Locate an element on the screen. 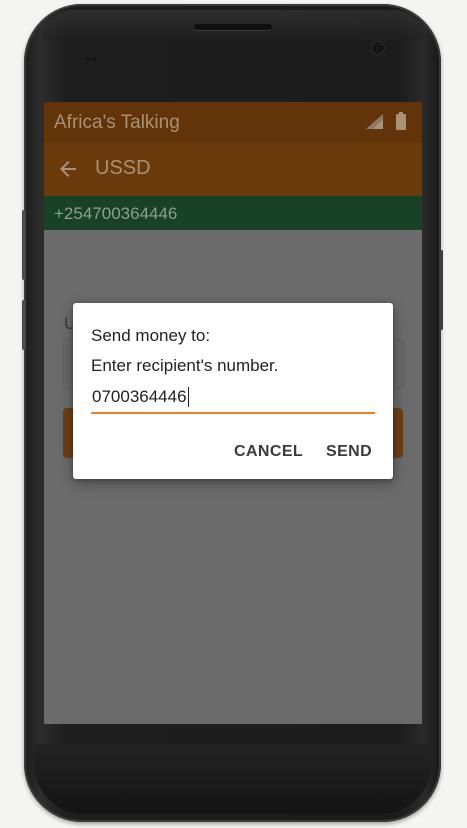  earpiece-speaker is located at coordinates (233, 27).